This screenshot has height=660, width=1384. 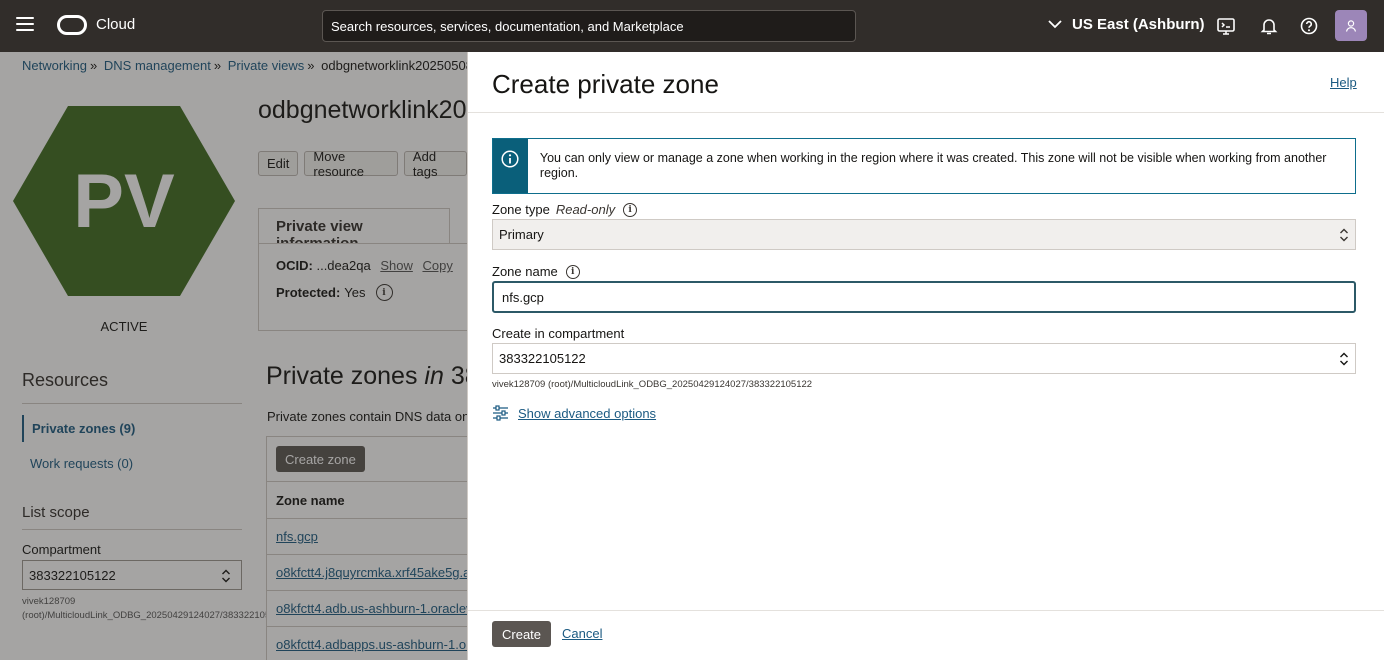 I want to click on zone-type-select: Primary, so click(x=924, y=234).